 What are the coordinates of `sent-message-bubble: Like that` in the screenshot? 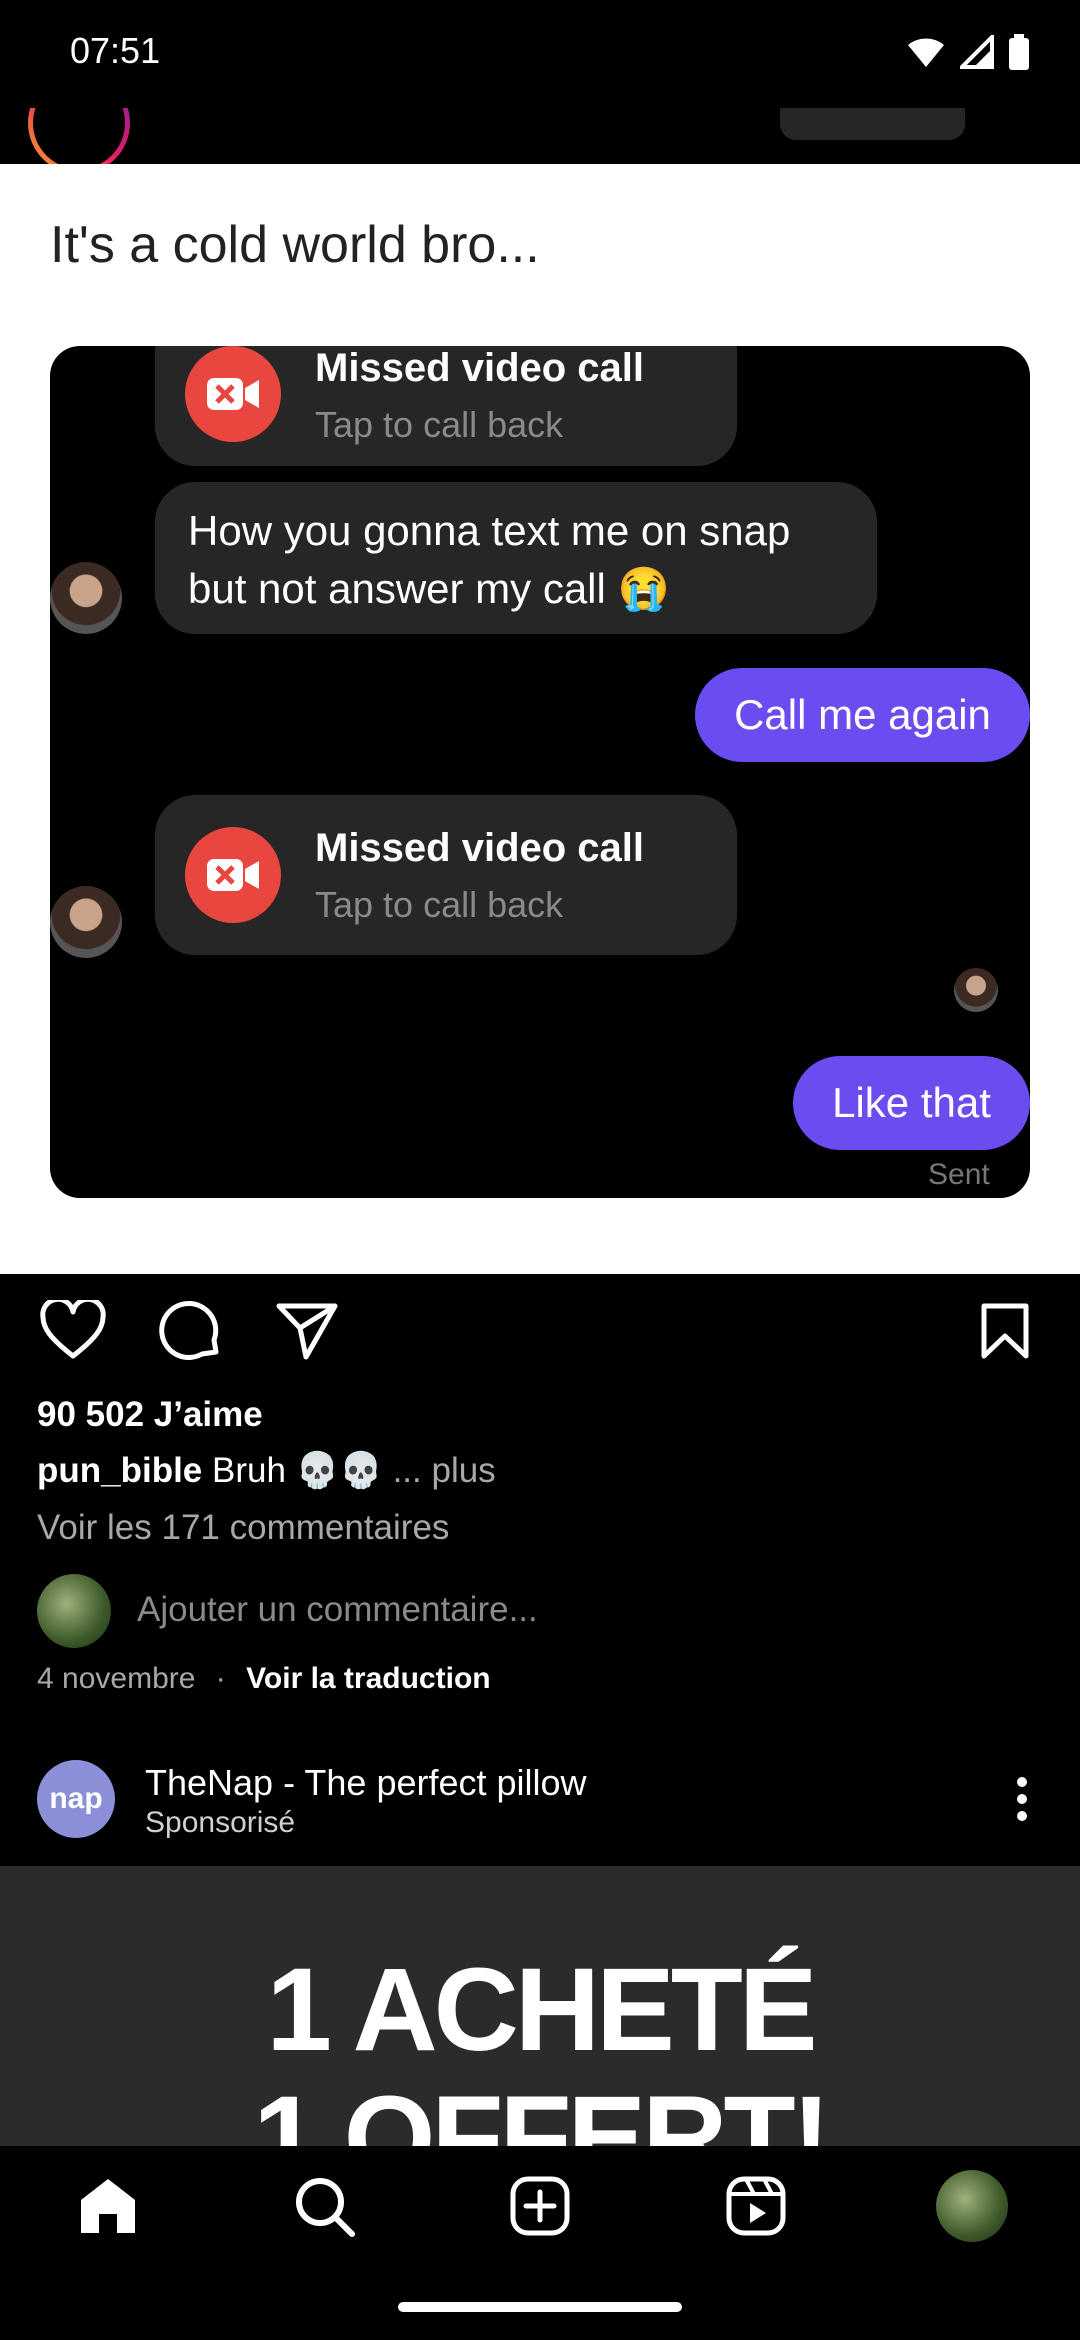 It's located at (911, 1103).